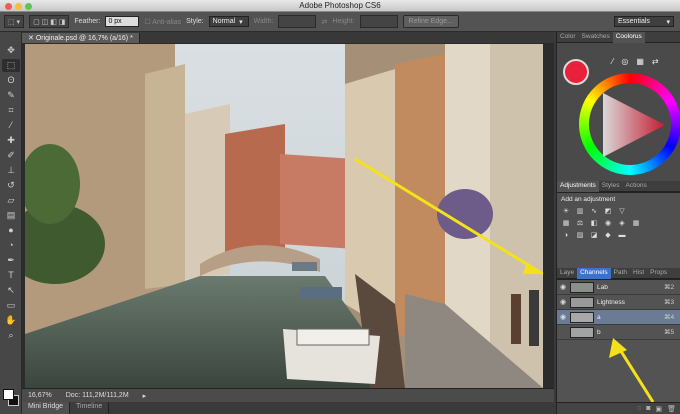 This screenshot has height=414, width=680. Describe the element at coordinates (568, 37) in the screenshot. I see `tab-color: Color` at that location.